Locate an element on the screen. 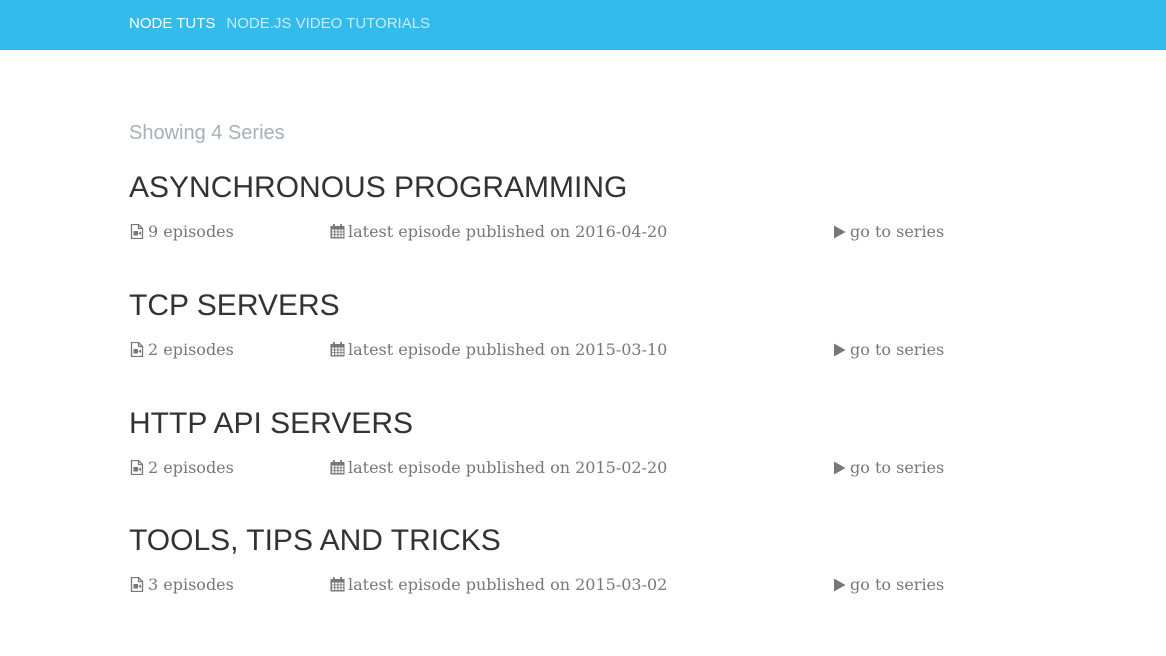 This screenshot has height=656, width=1166. series-title: ASYNCHRONOUS PROGRAMMING is located at coordinates (579, 188).